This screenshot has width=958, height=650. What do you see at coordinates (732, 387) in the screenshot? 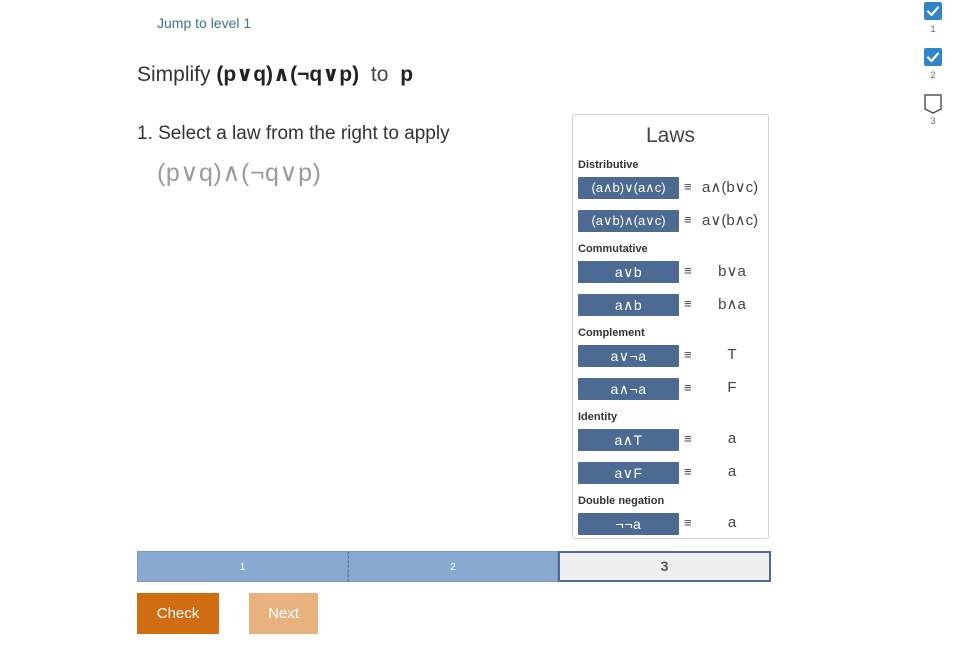
I see `law-result: F` at bounding box center [732, 387].